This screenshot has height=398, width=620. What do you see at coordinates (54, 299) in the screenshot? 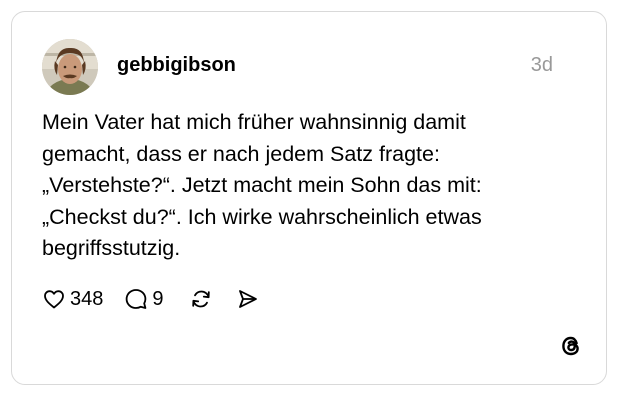
I see `heart-icon` at bounding box center [54, 299].